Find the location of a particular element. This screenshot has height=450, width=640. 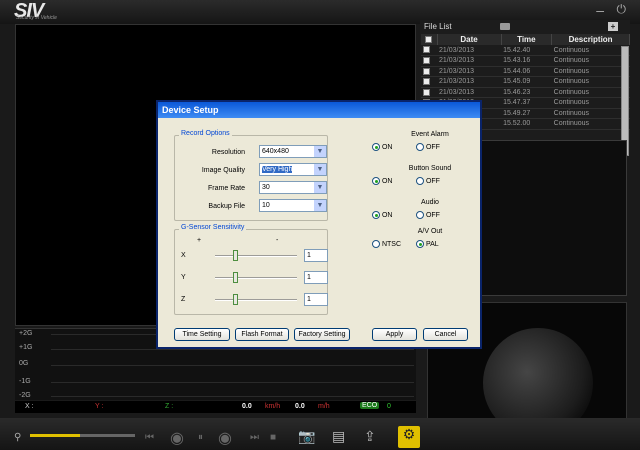

event-alarm-on: ON is located at coordinates (382, 147).